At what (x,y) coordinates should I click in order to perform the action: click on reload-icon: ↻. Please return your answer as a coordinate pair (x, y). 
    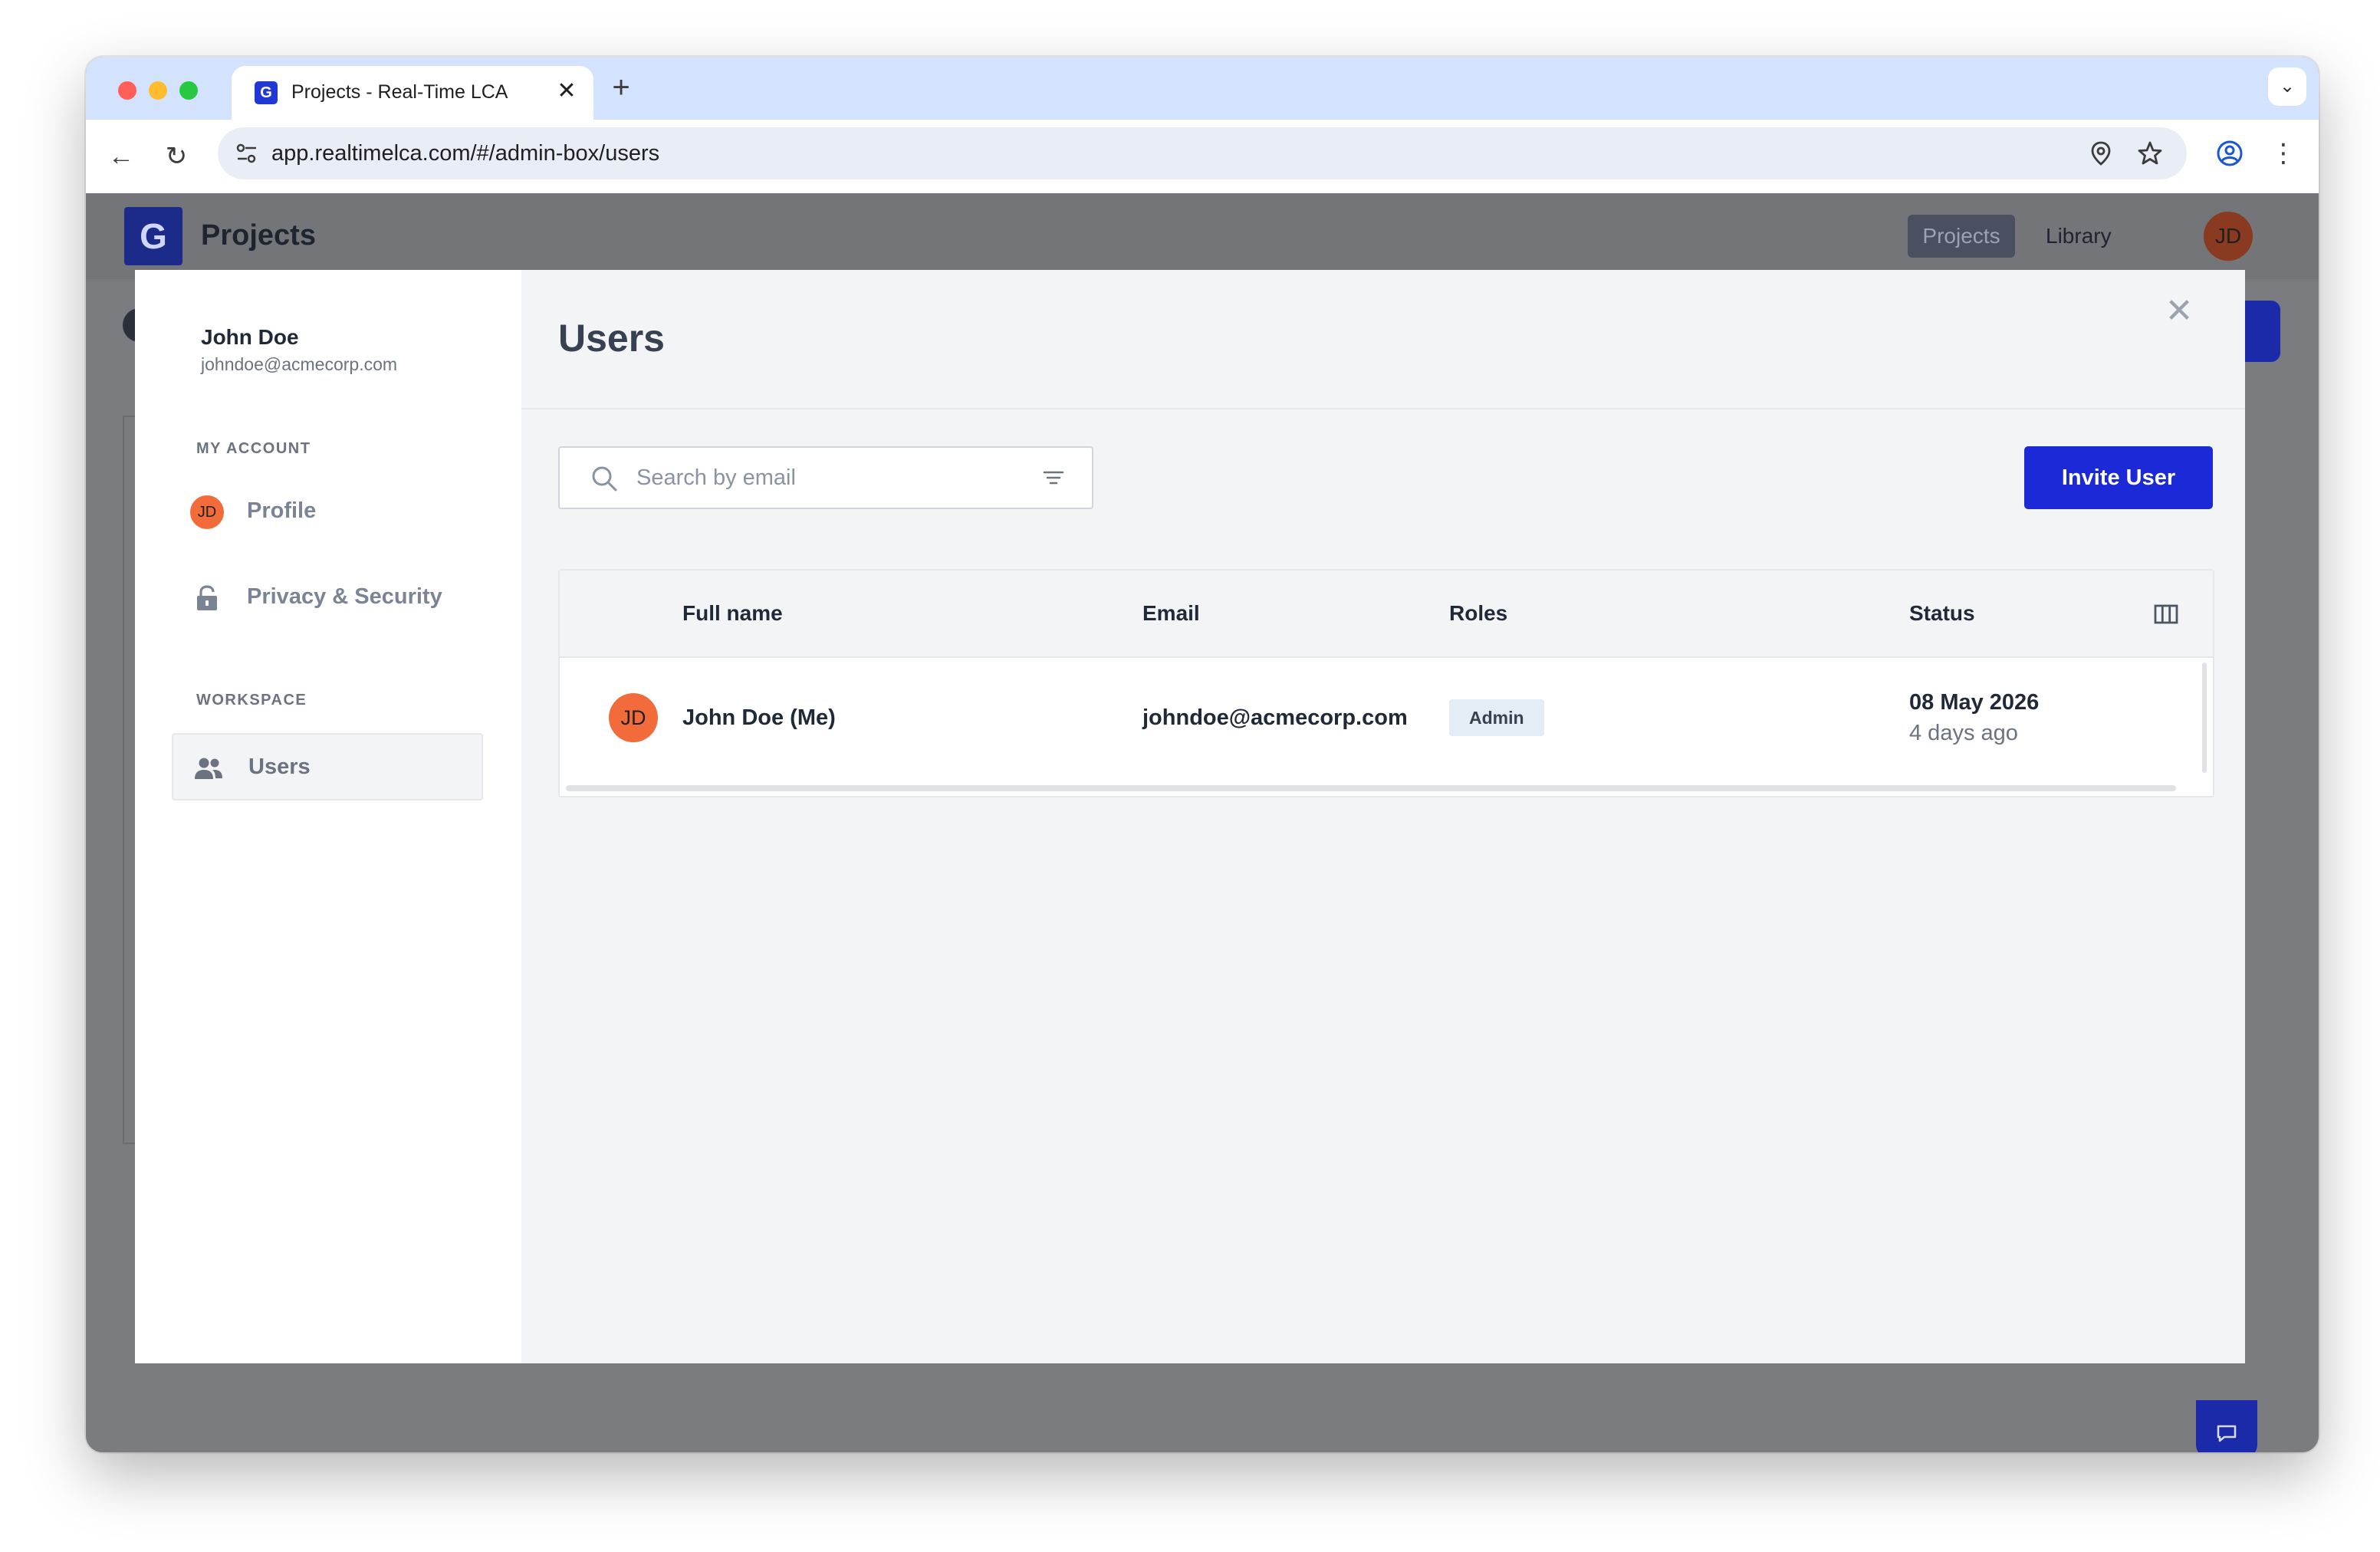
    Looking at the image, I should click on (176, 156).